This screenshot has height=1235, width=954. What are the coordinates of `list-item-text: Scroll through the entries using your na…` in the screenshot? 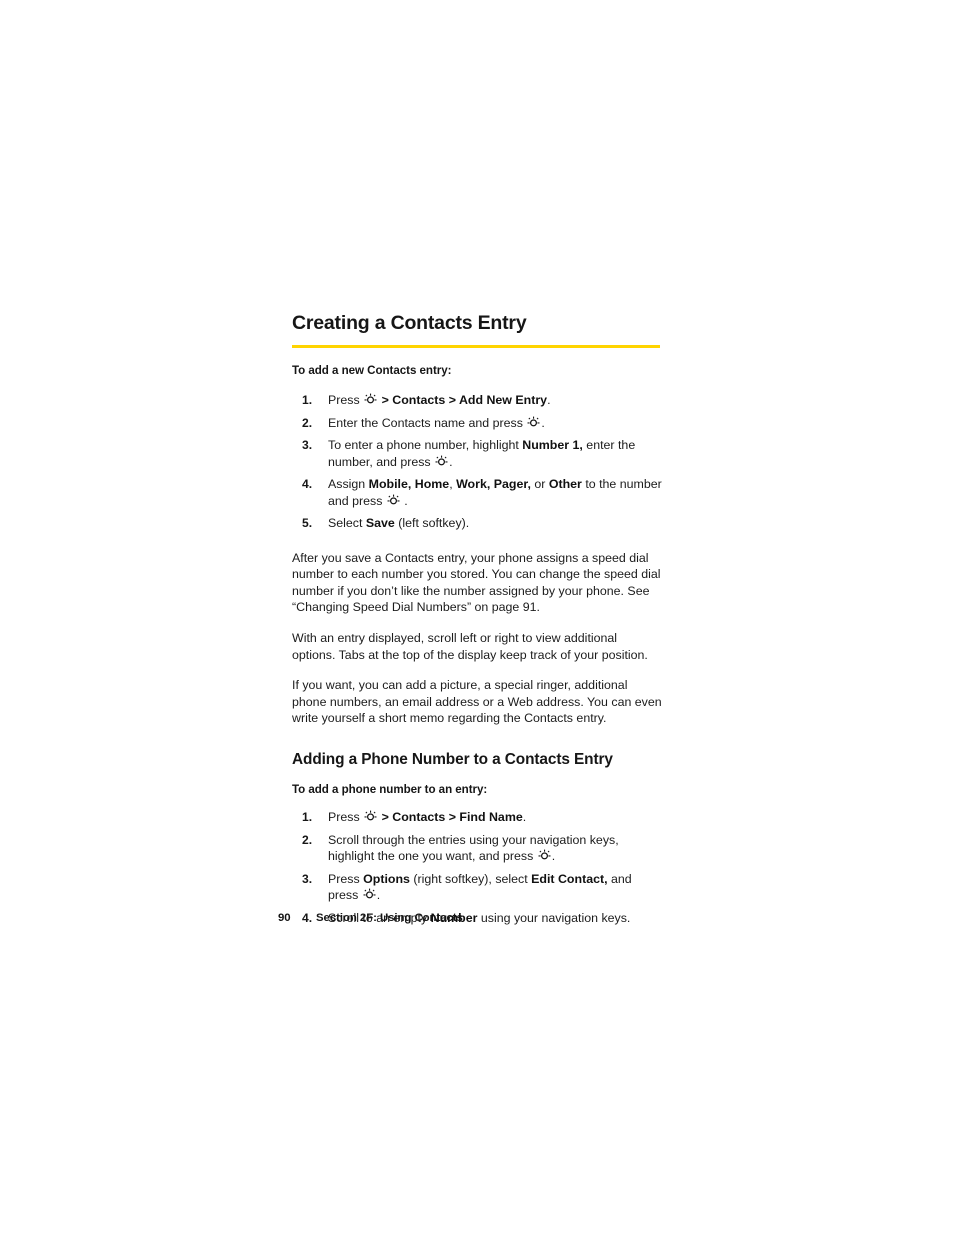 It's located at (473, 848).